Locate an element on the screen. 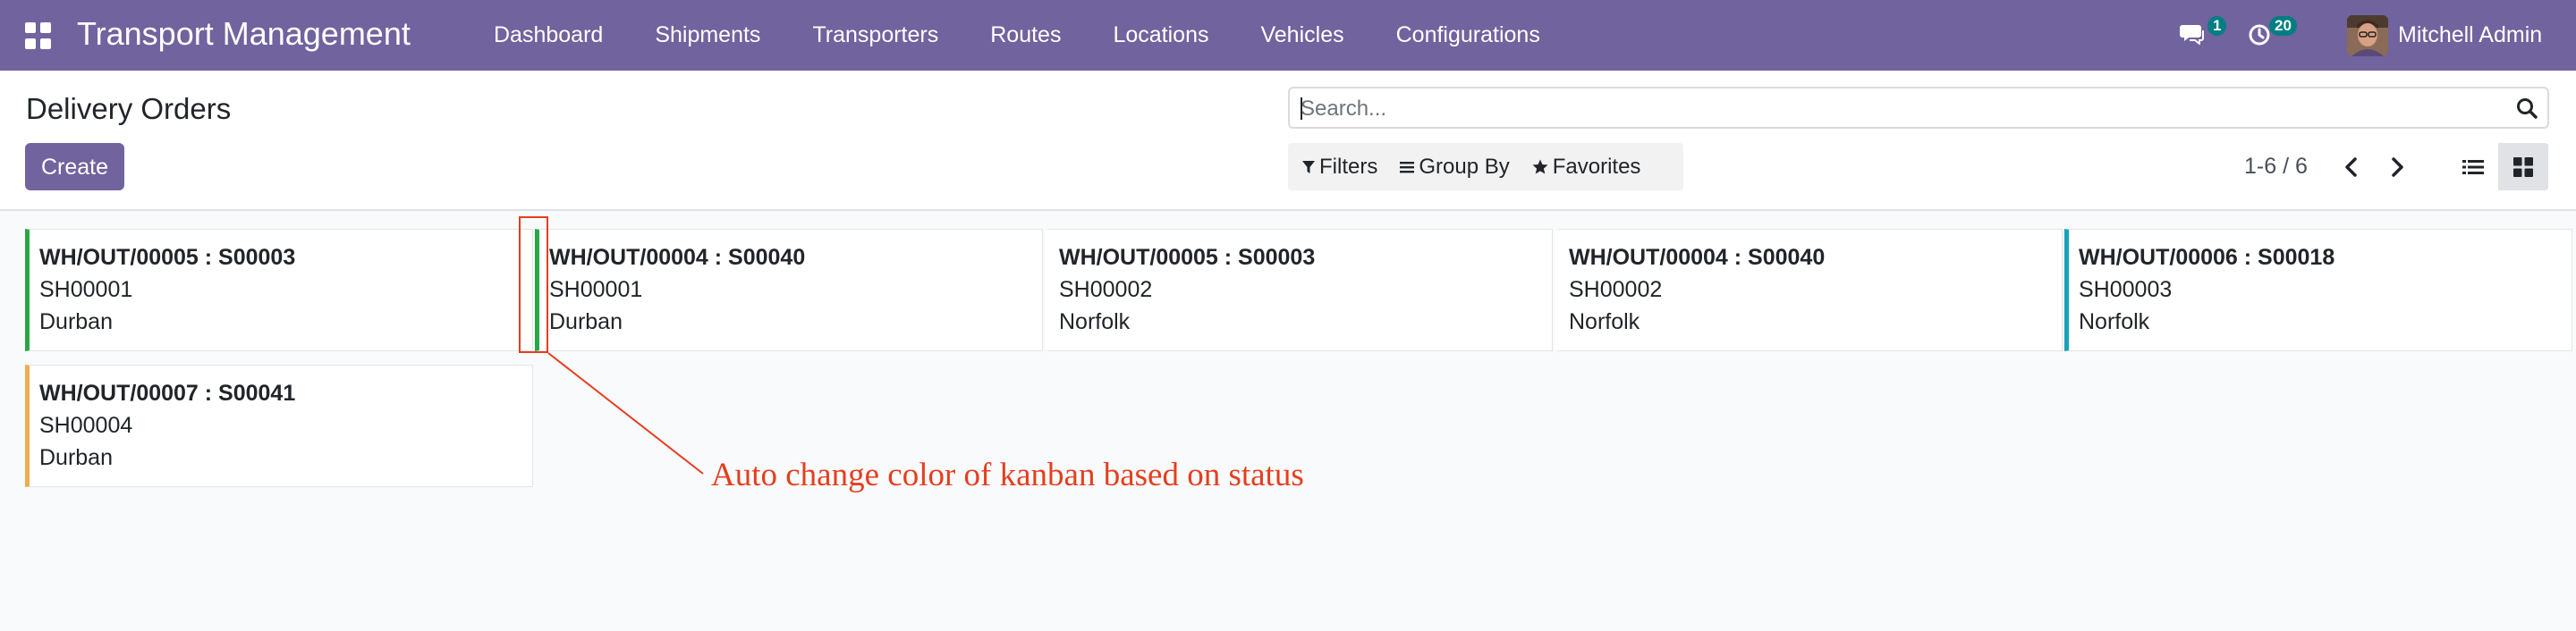  chevron-right-icon is located at coordinates (2397, 167).